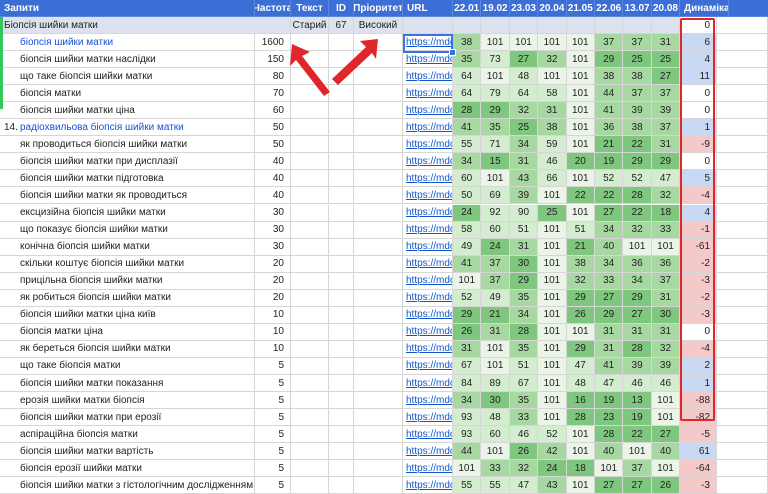 The height and width of the screenshot is (494, 768). I want to click on position-cell: 42, so click(552, 452).